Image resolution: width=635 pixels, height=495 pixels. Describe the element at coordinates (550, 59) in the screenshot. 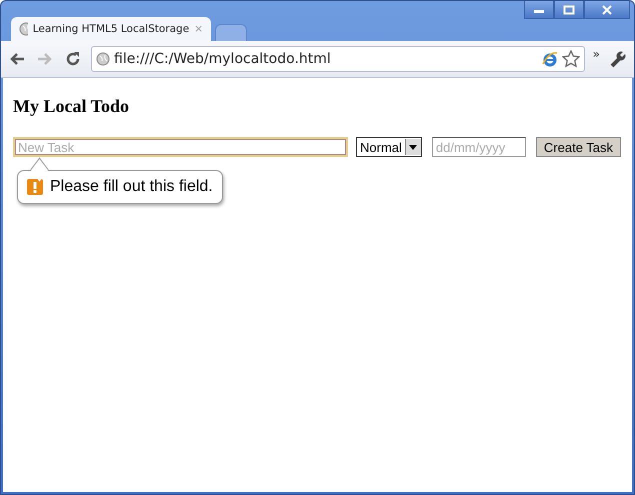

I see `ie-icon` at that location.